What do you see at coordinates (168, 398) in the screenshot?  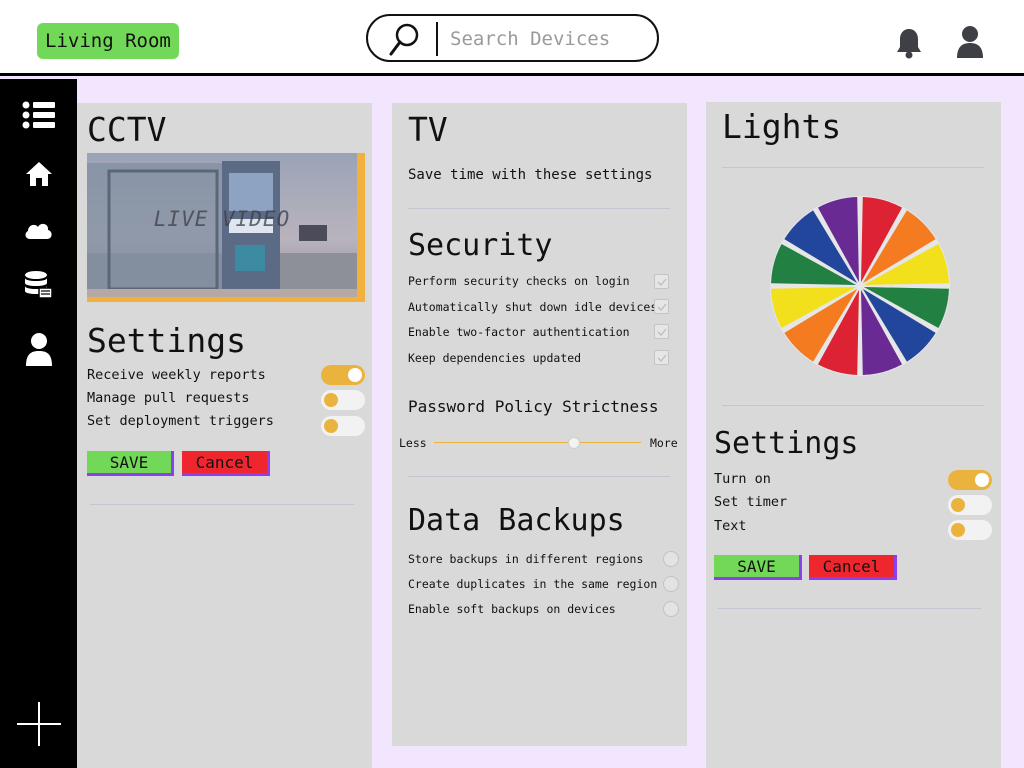 I see `setting-label: Manage pull requests` at bounding box center [168, 398].